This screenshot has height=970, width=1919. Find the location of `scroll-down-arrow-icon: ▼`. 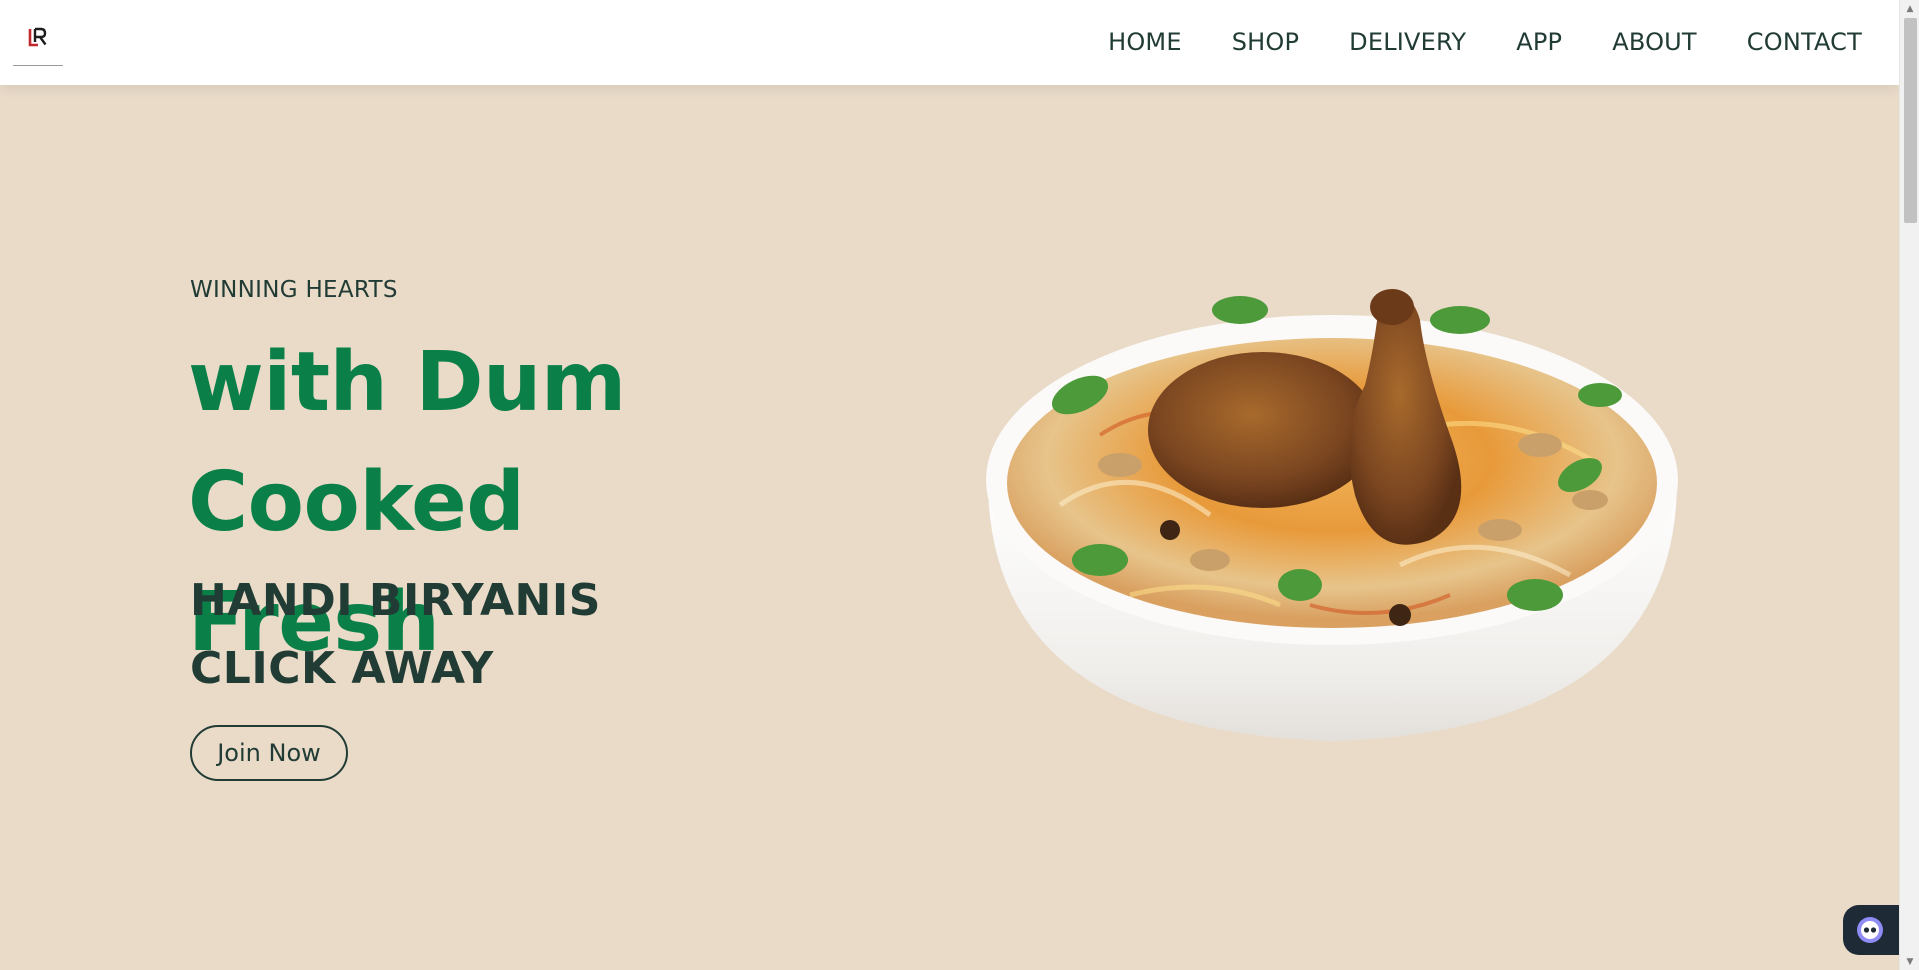

scroll-down-arrow-icon: ▼ is located at coordinates (1909, 961).